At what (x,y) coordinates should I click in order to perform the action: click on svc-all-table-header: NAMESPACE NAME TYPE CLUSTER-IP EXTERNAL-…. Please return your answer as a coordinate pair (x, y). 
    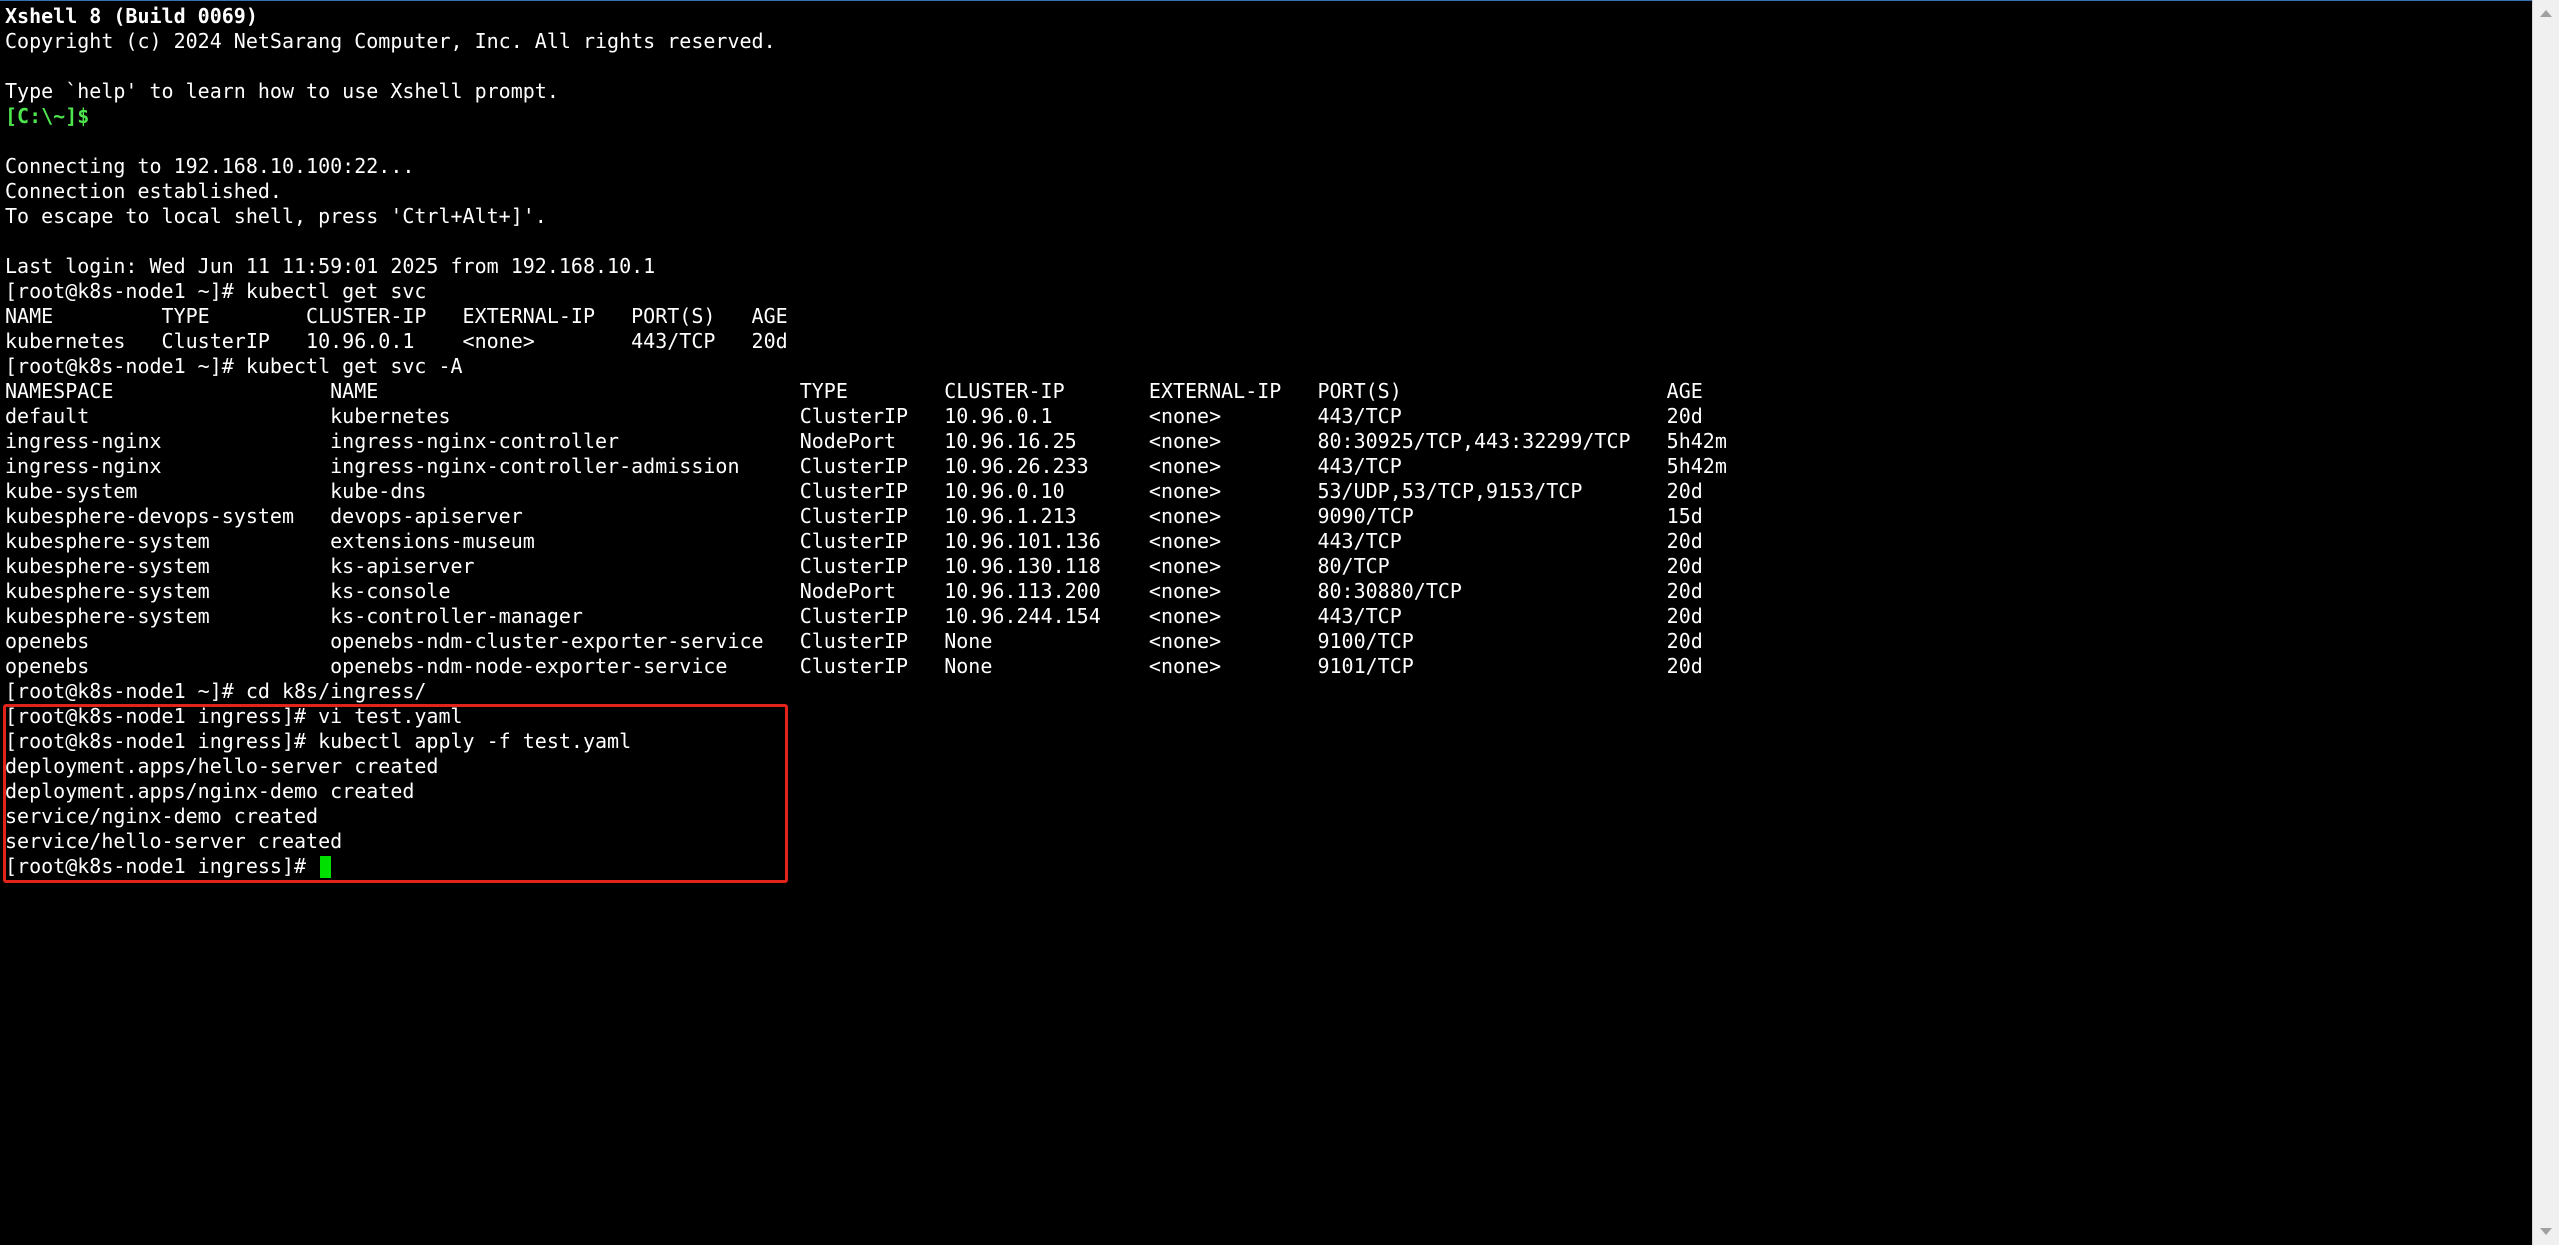
    Looking at the image, I should click on (854, 391).